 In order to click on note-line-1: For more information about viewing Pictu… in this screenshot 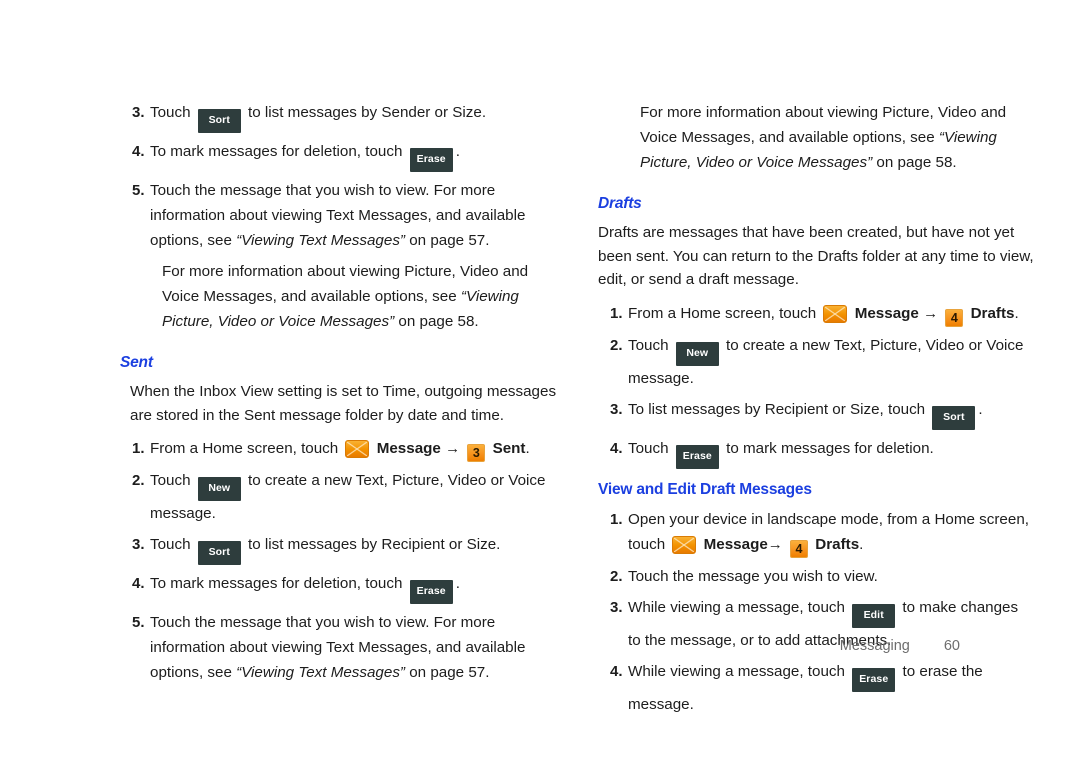, I will do `click(823, 112)`.